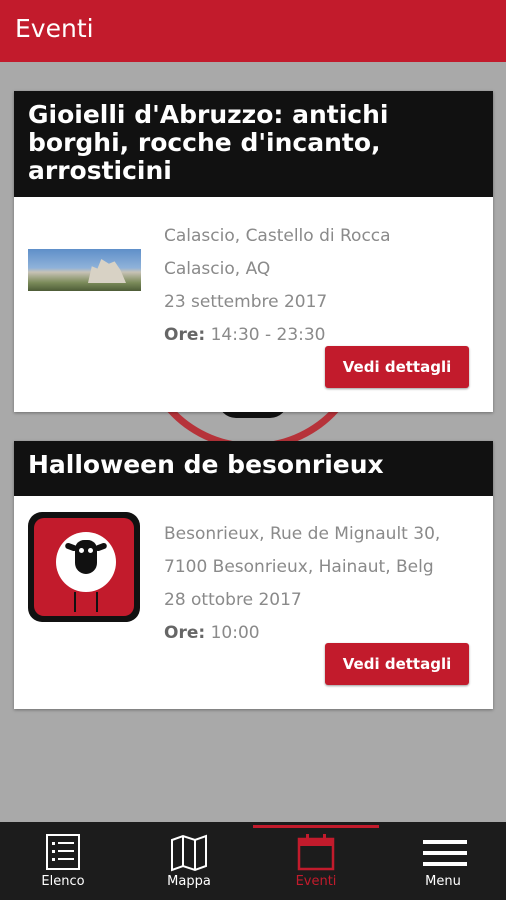  Describe the element at coordinates (189, 881) in the screenshot. I see `nav-label: Mappa` at that location.